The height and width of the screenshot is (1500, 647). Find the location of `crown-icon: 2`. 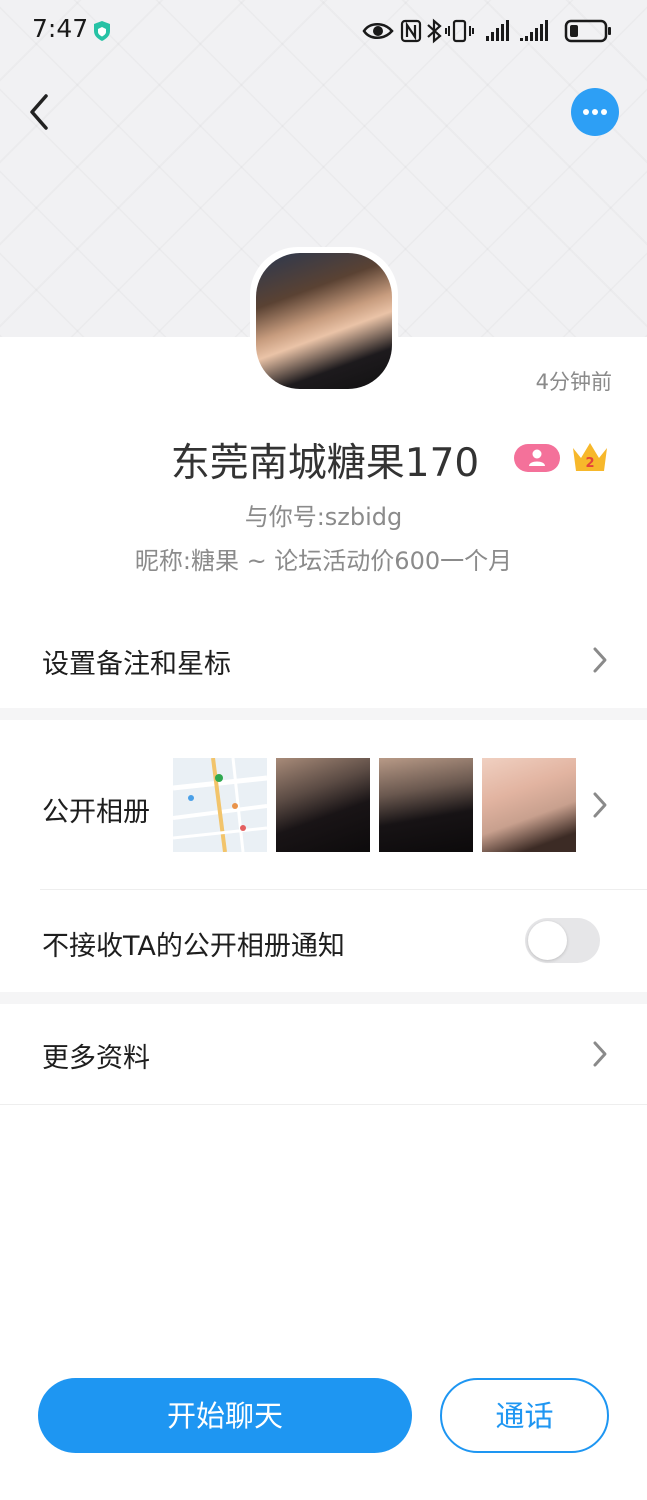

crown-icon: 2 is located at coordinates (590, 457).